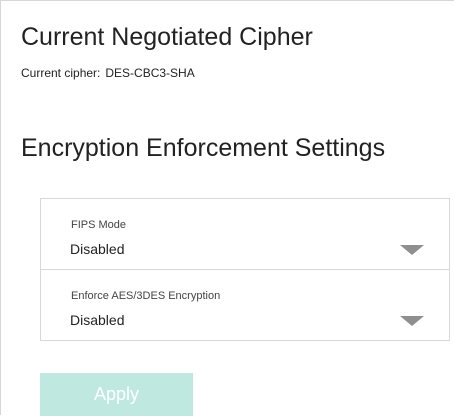  I want to click on enforce-aes-3des-label: Enforce AES/3DES Encryption, so click(146, 296).